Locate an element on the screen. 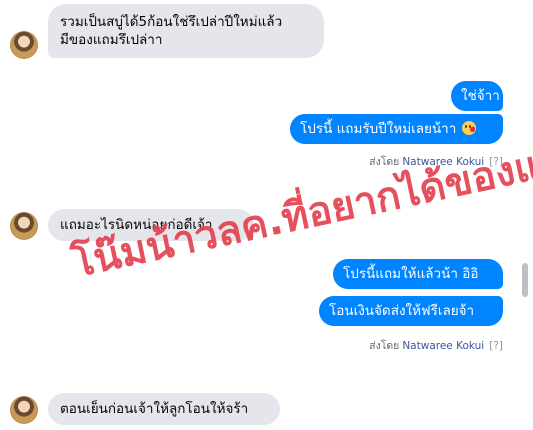 This screenshot has height=430, width=533. message-text: โอนเงินจัดส่งให้ฟรีเลยจ้า is located at coordinates (402, 311).